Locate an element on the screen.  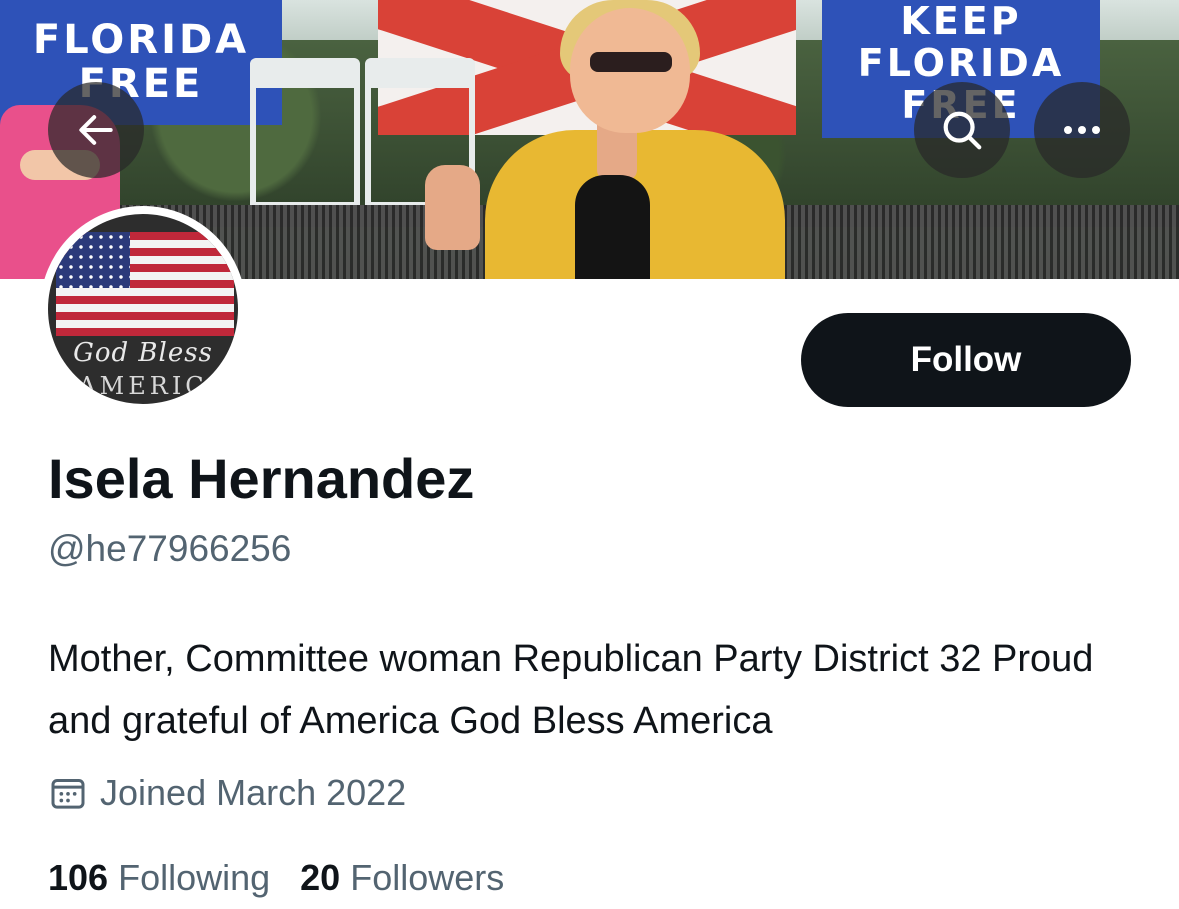
back-button is located at coordinates (96, 130).